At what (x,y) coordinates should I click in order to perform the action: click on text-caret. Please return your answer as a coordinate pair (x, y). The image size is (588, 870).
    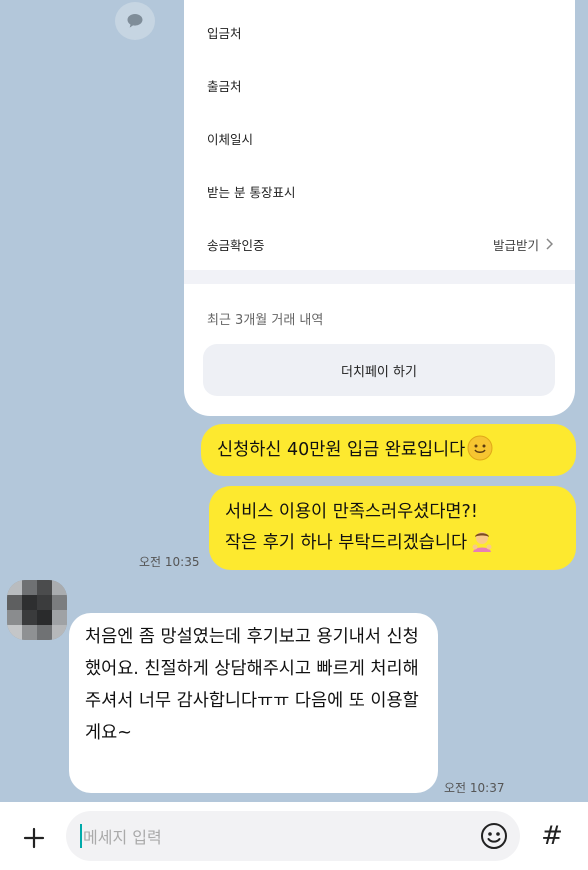
    Looking at the image, I should click on (81, 836).